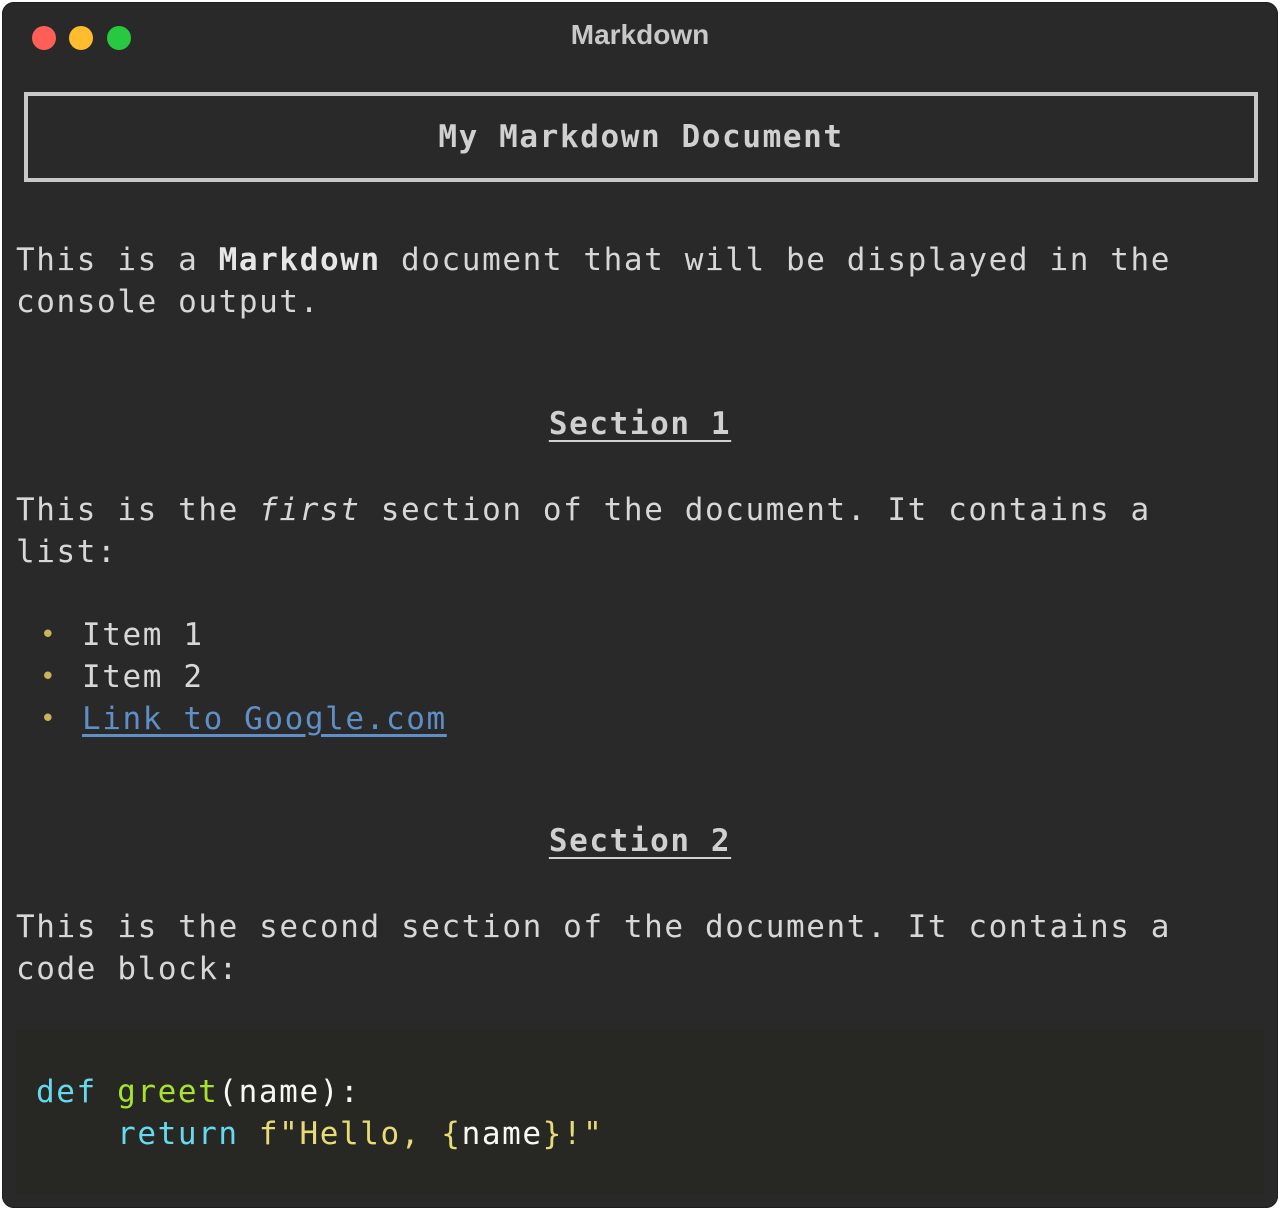  I want to click on section-1-line-2: list:, so click(67, 551).